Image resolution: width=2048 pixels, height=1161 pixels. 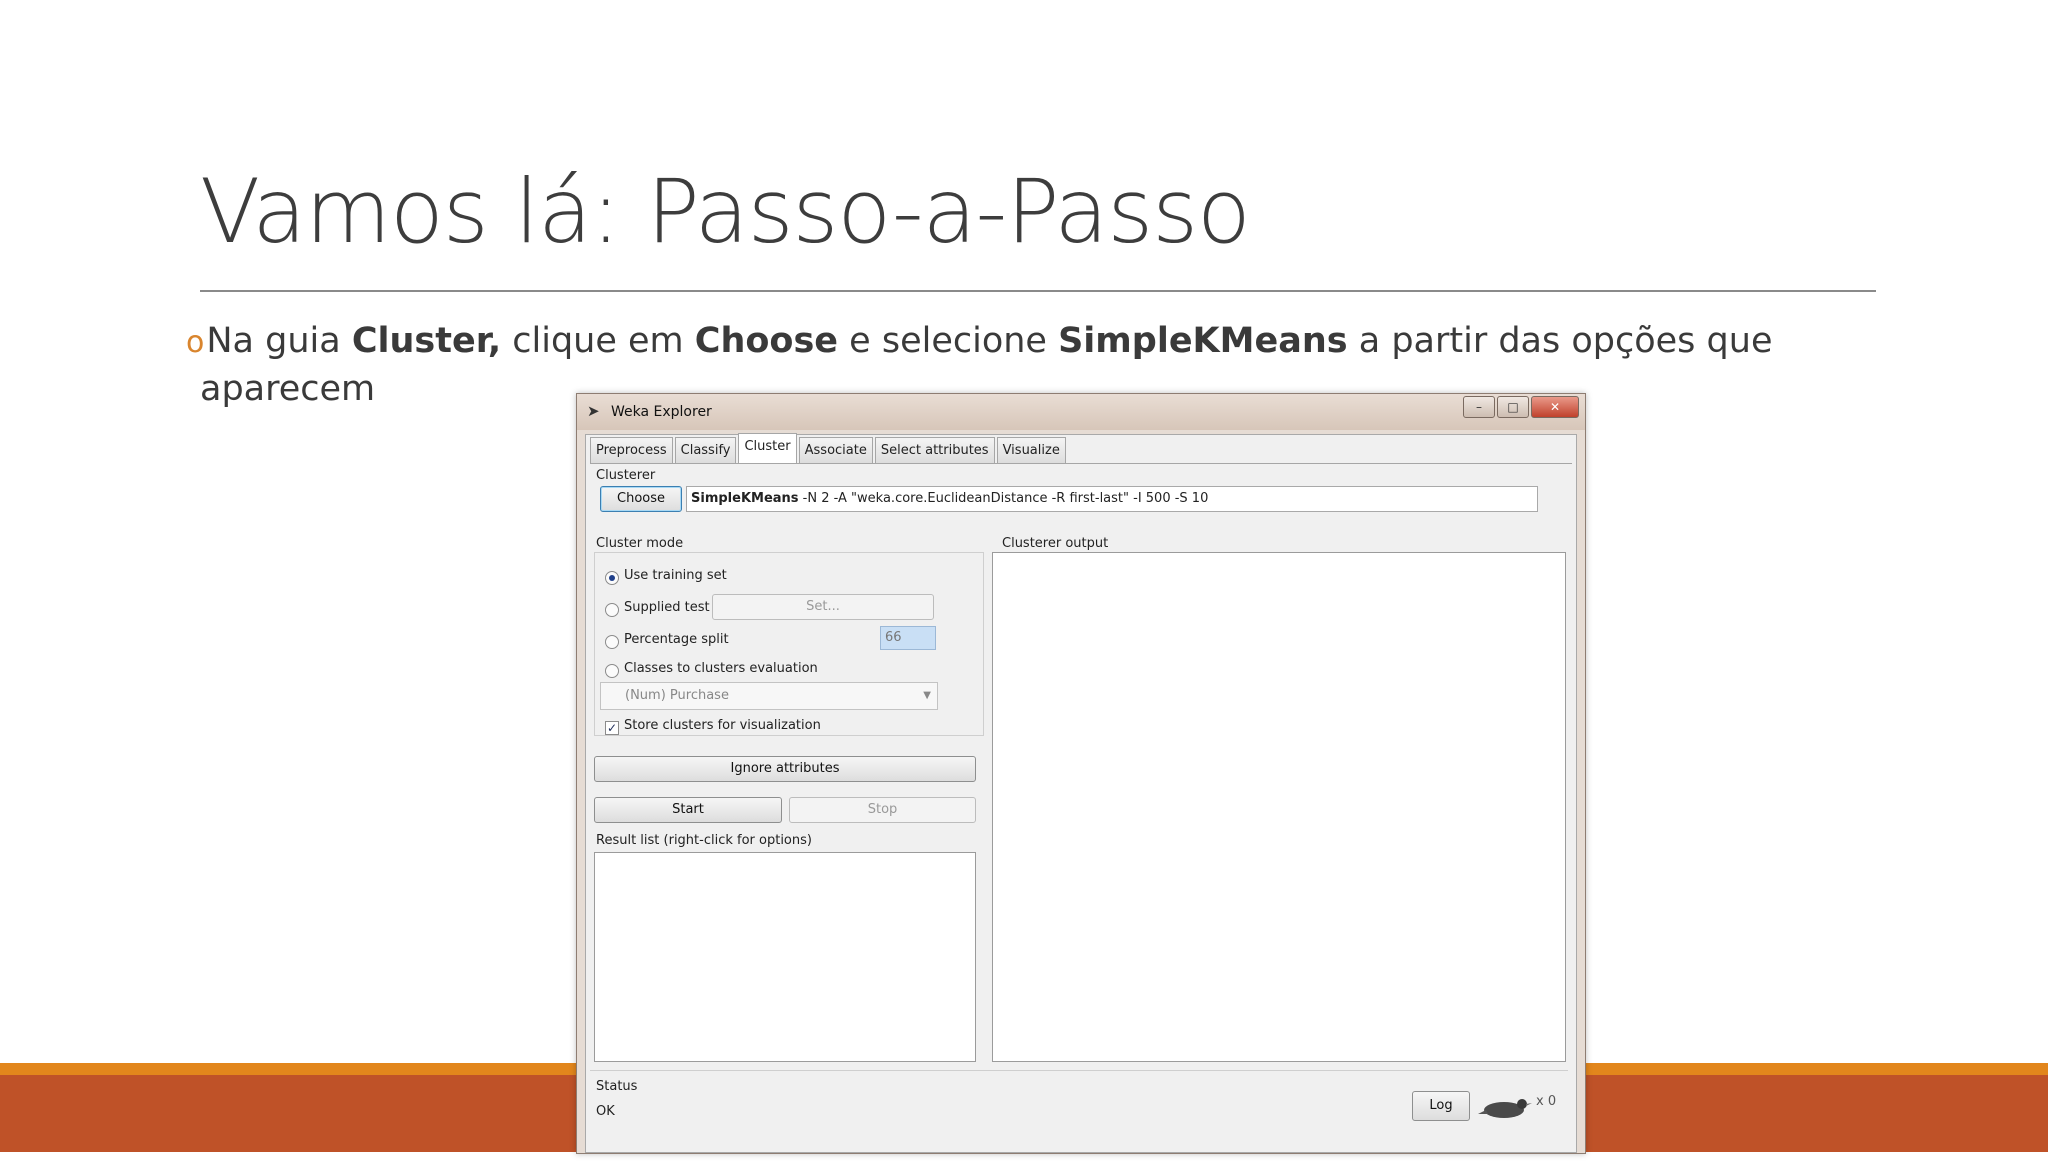 I want to click on tab-select-attributes: Select attributes, so click(x=934, y=450).